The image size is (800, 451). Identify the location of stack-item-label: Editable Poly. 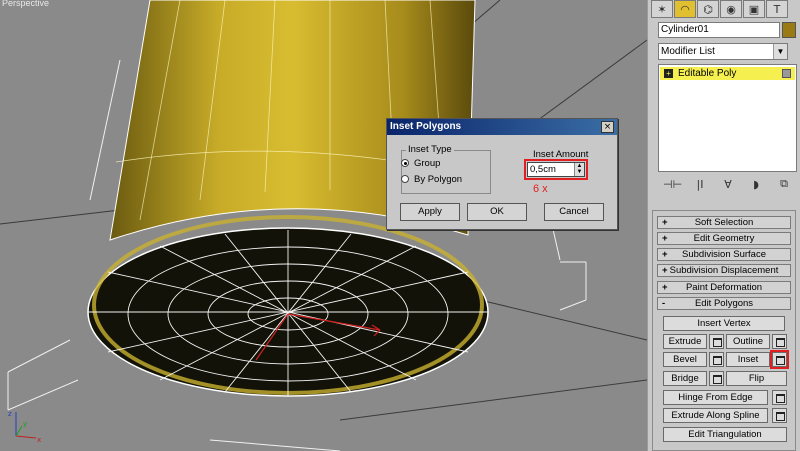
(707, 73).